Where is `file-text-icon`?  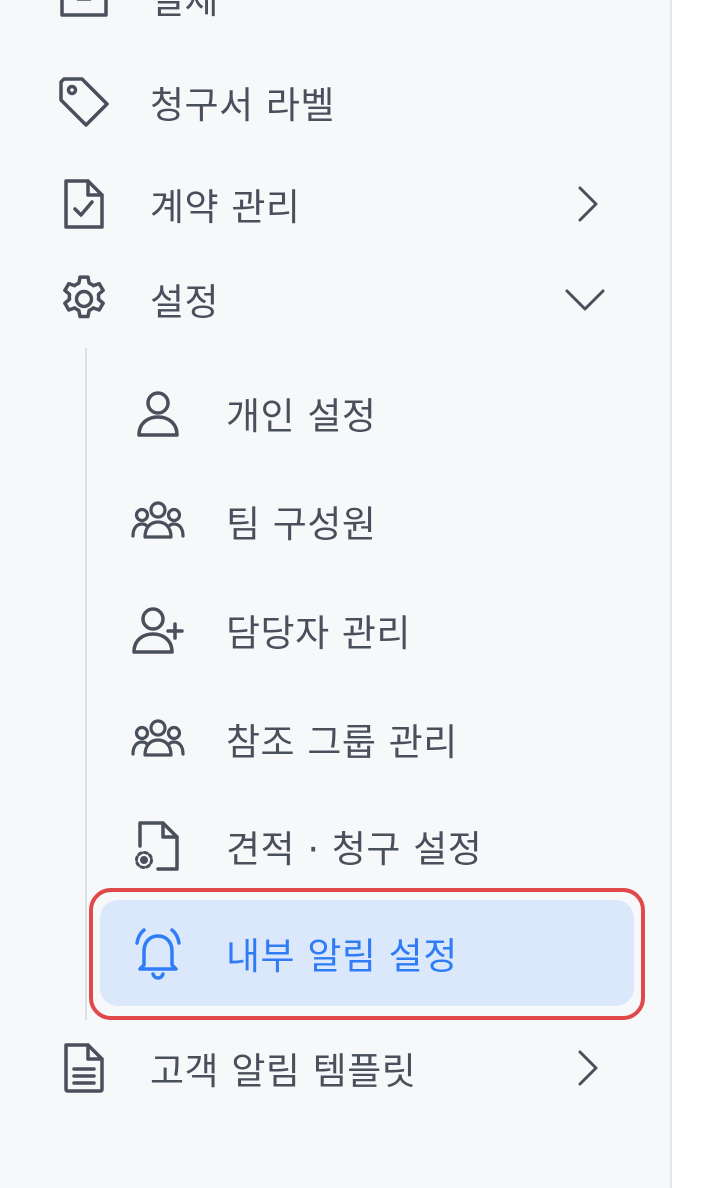
file-text-icon is located at coordinates (84, 1068).